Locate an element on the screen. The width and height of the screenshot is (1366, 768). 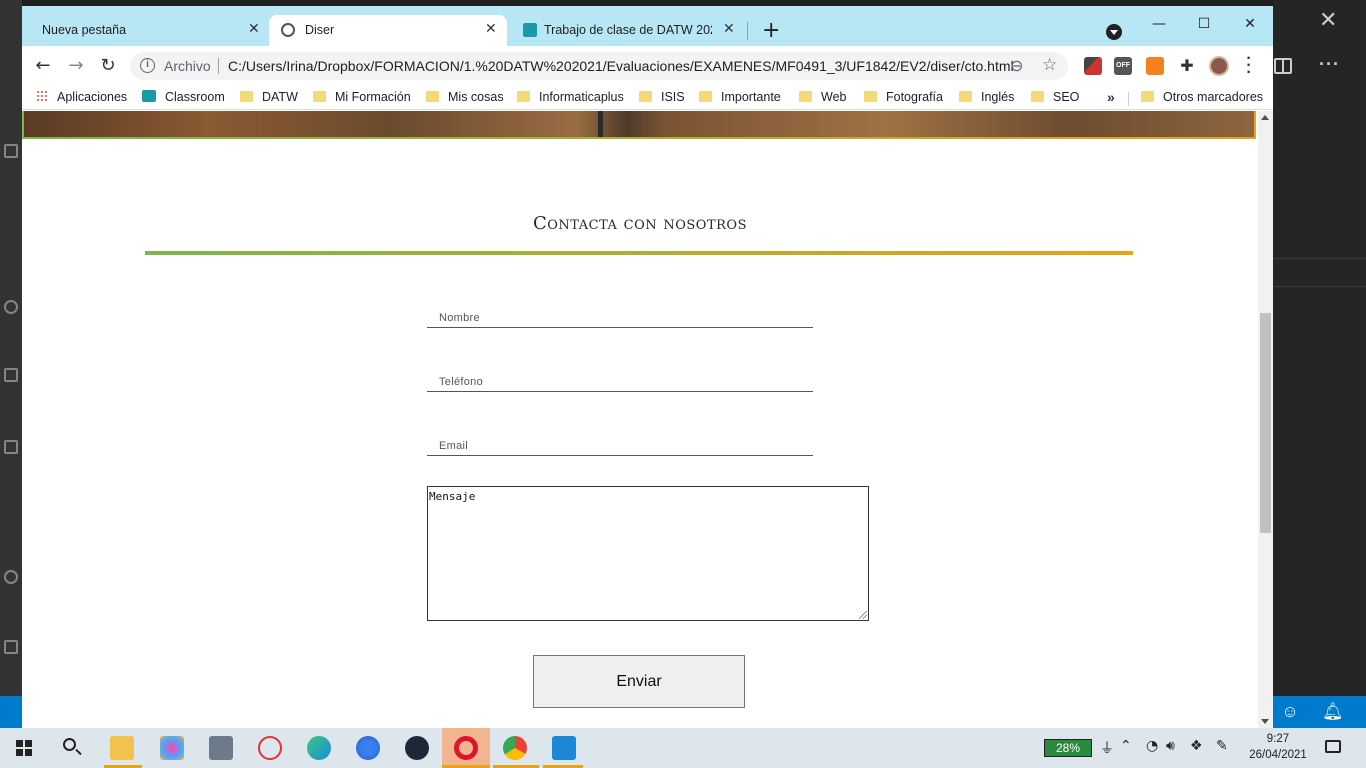
bookmark-importante: Importante is located at coordinates (740, 97).